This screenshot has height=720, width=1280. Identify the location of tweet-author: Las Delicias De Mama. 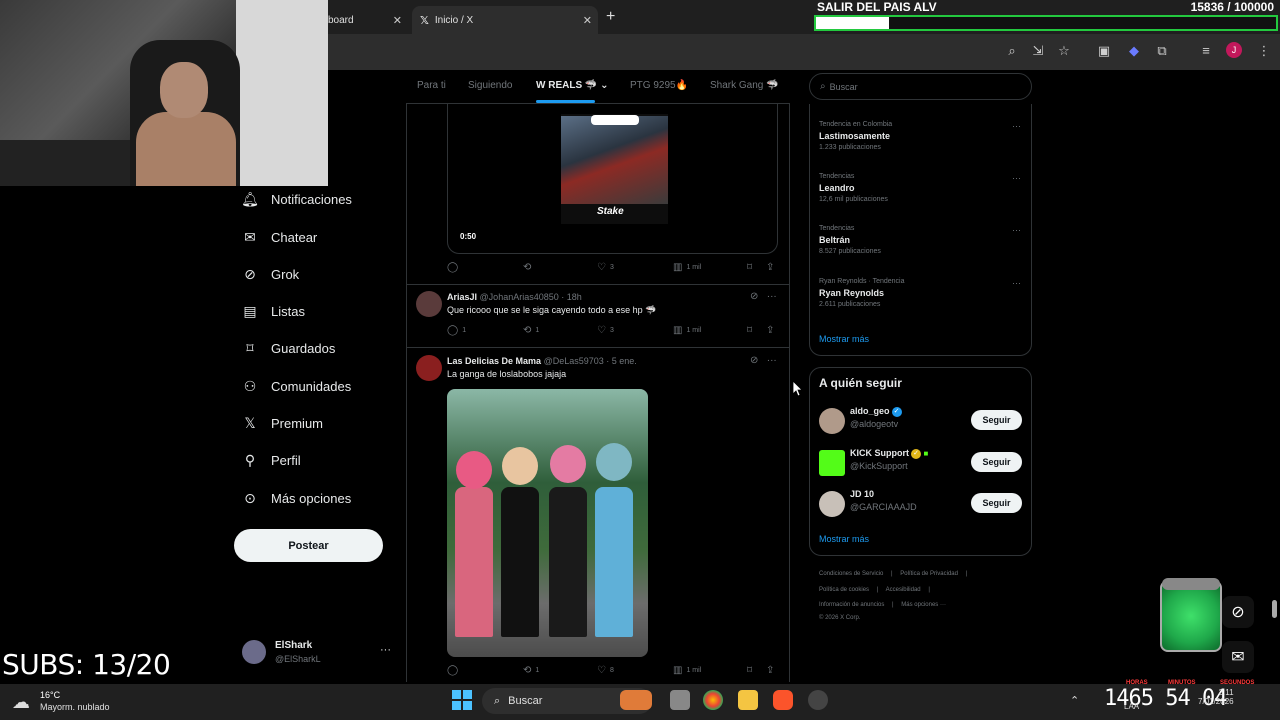
(494, 361).